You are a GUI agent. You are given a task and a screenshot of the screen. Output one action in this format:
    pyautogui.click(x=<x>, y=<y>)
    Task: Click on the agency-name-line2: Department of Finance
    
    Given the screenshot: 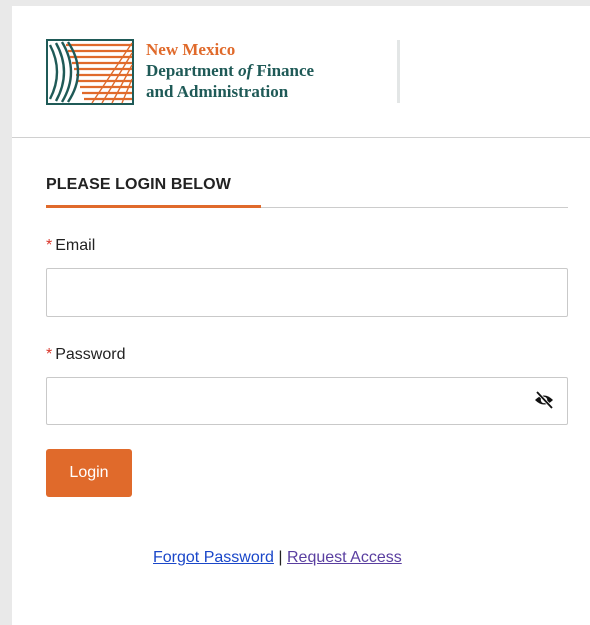 What is the action you would take?
    pyautogui.click(x=230, y=70)
    